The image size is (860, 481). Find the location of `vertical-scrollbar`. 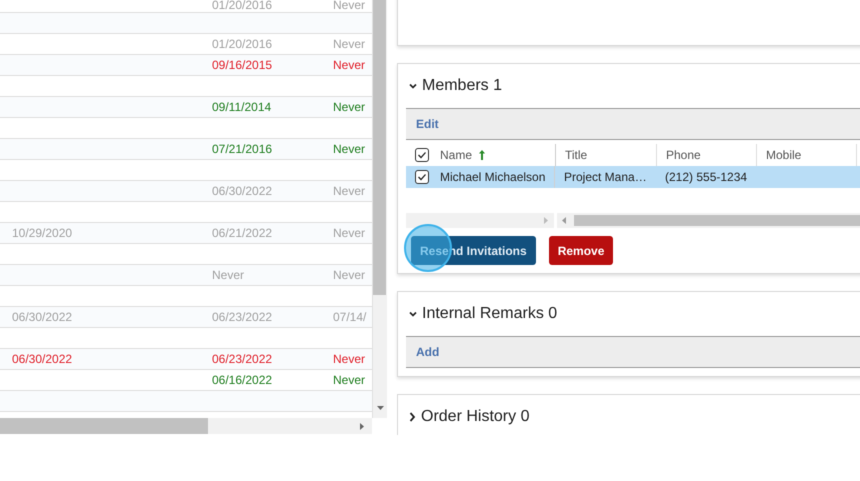

vertical-scrollbar is located at coordinates (379, 209).